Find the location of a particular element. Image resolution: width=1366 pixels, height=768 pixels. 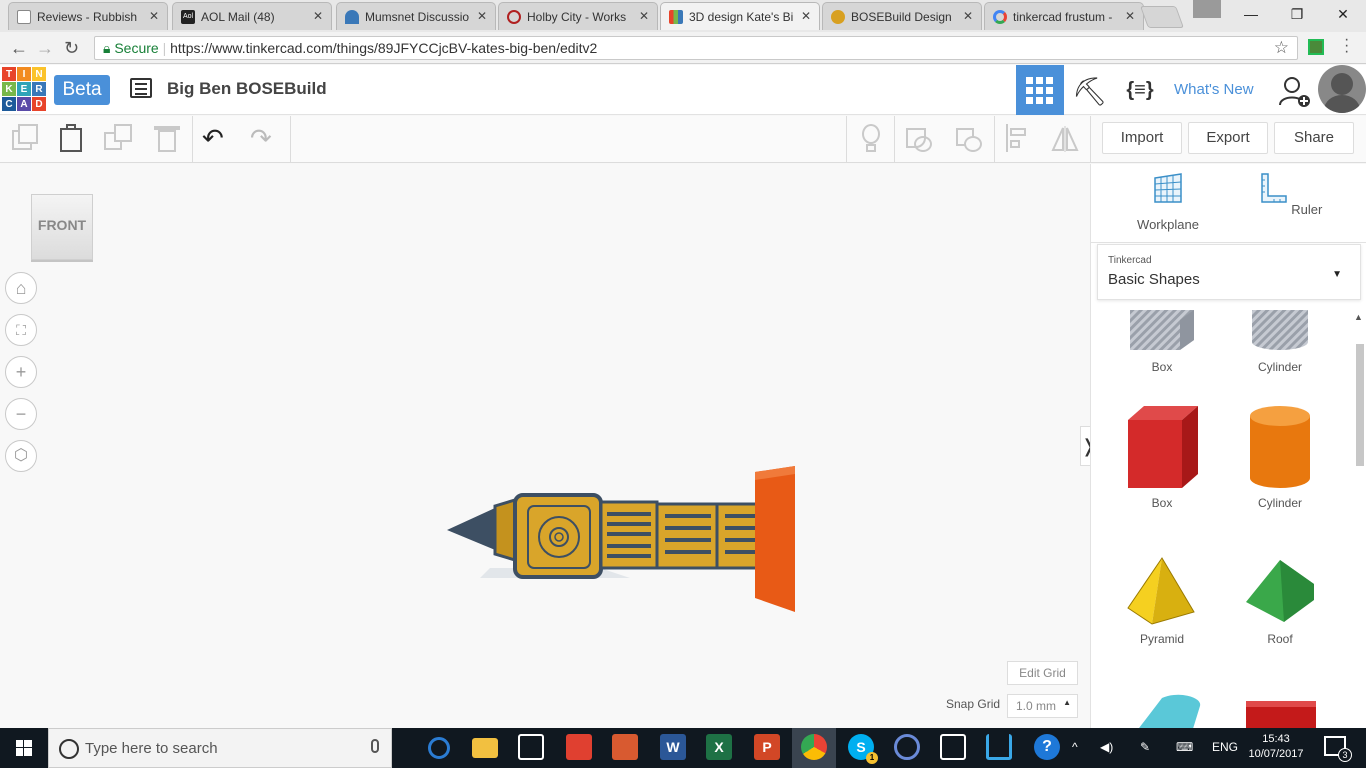

media-app-icon is located at coordinates (907, 747).